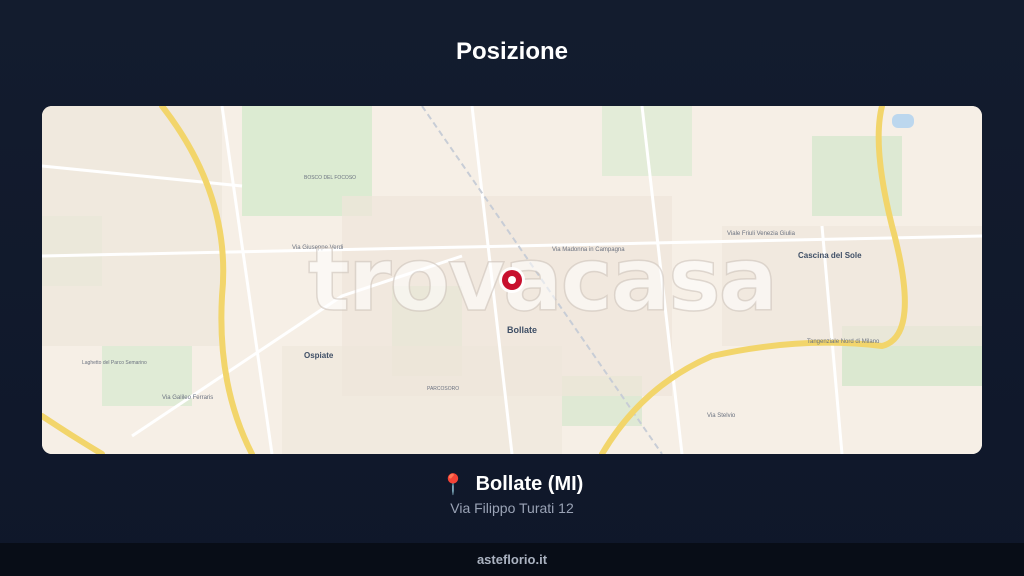 The width and height of the screenshot is (1024, 576). Describe the element at coordinates (443, 389) in the screenshot. I see `area-label: PARCOSORO` at that location.